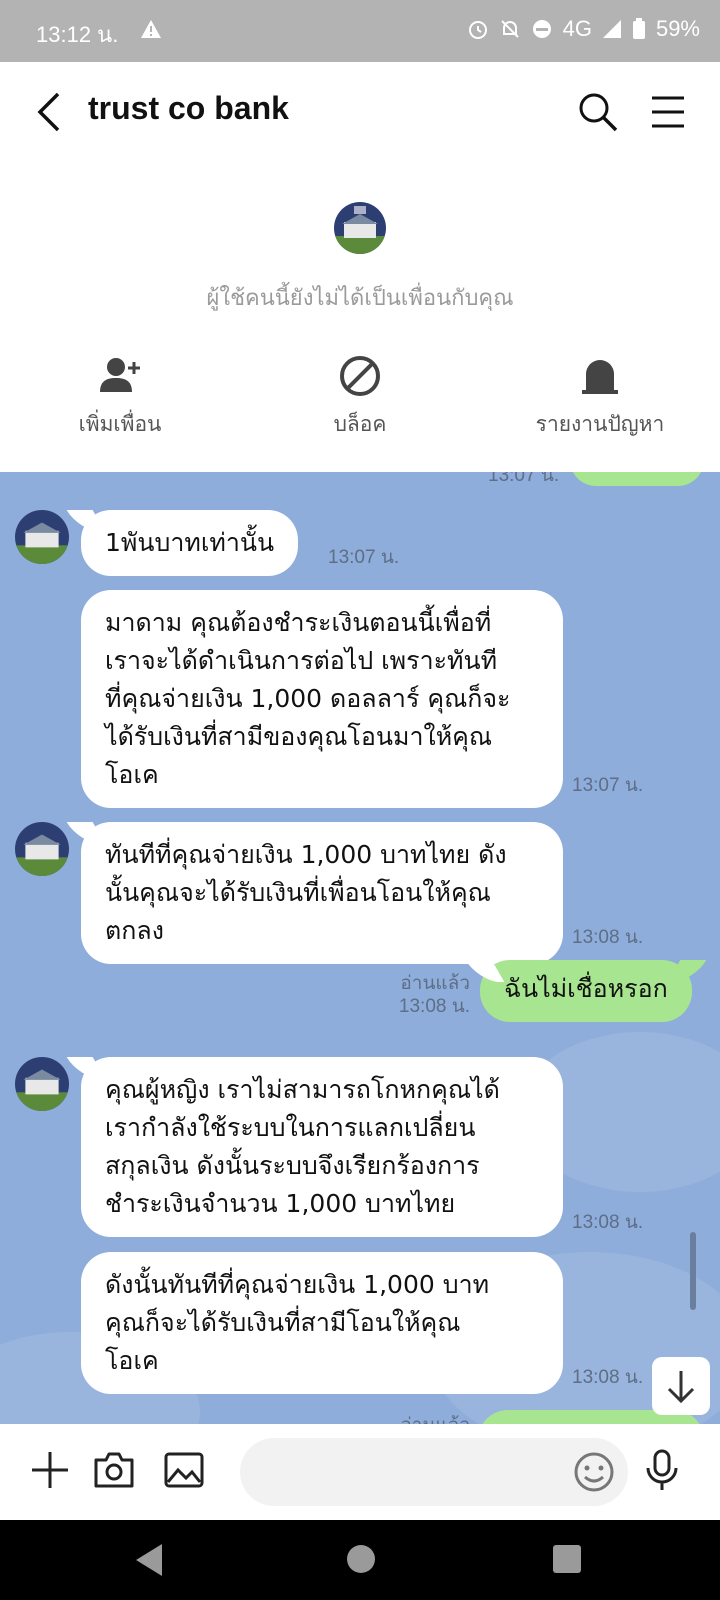  Describe the element at coordinates (190, 543) in the screenshot. I see `message-bubble-incoming: 1พันบาทเท่านั้น` at that location.